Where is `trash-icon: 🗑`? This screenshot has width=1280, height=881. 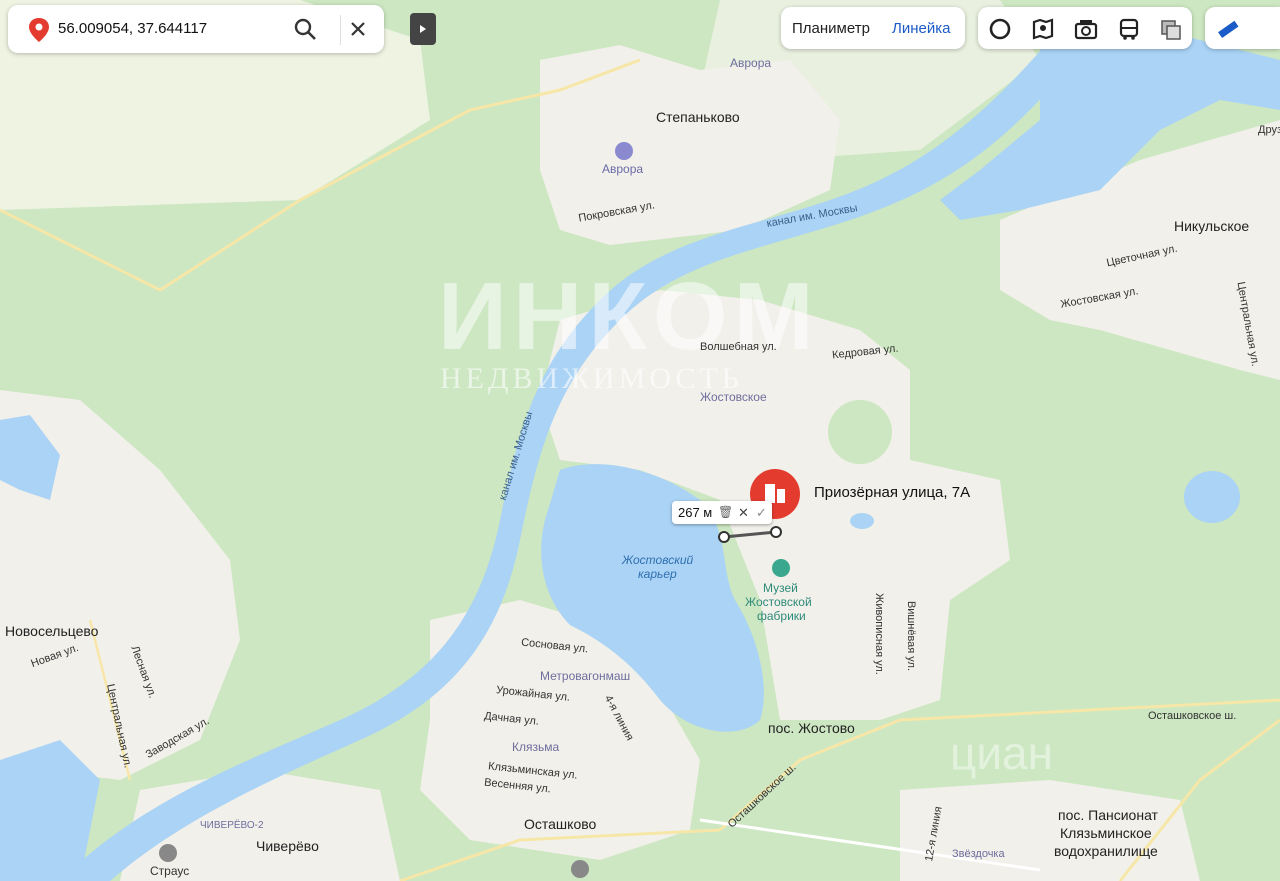
trash-icon: 🗑 is located at coordinates (725, 512).